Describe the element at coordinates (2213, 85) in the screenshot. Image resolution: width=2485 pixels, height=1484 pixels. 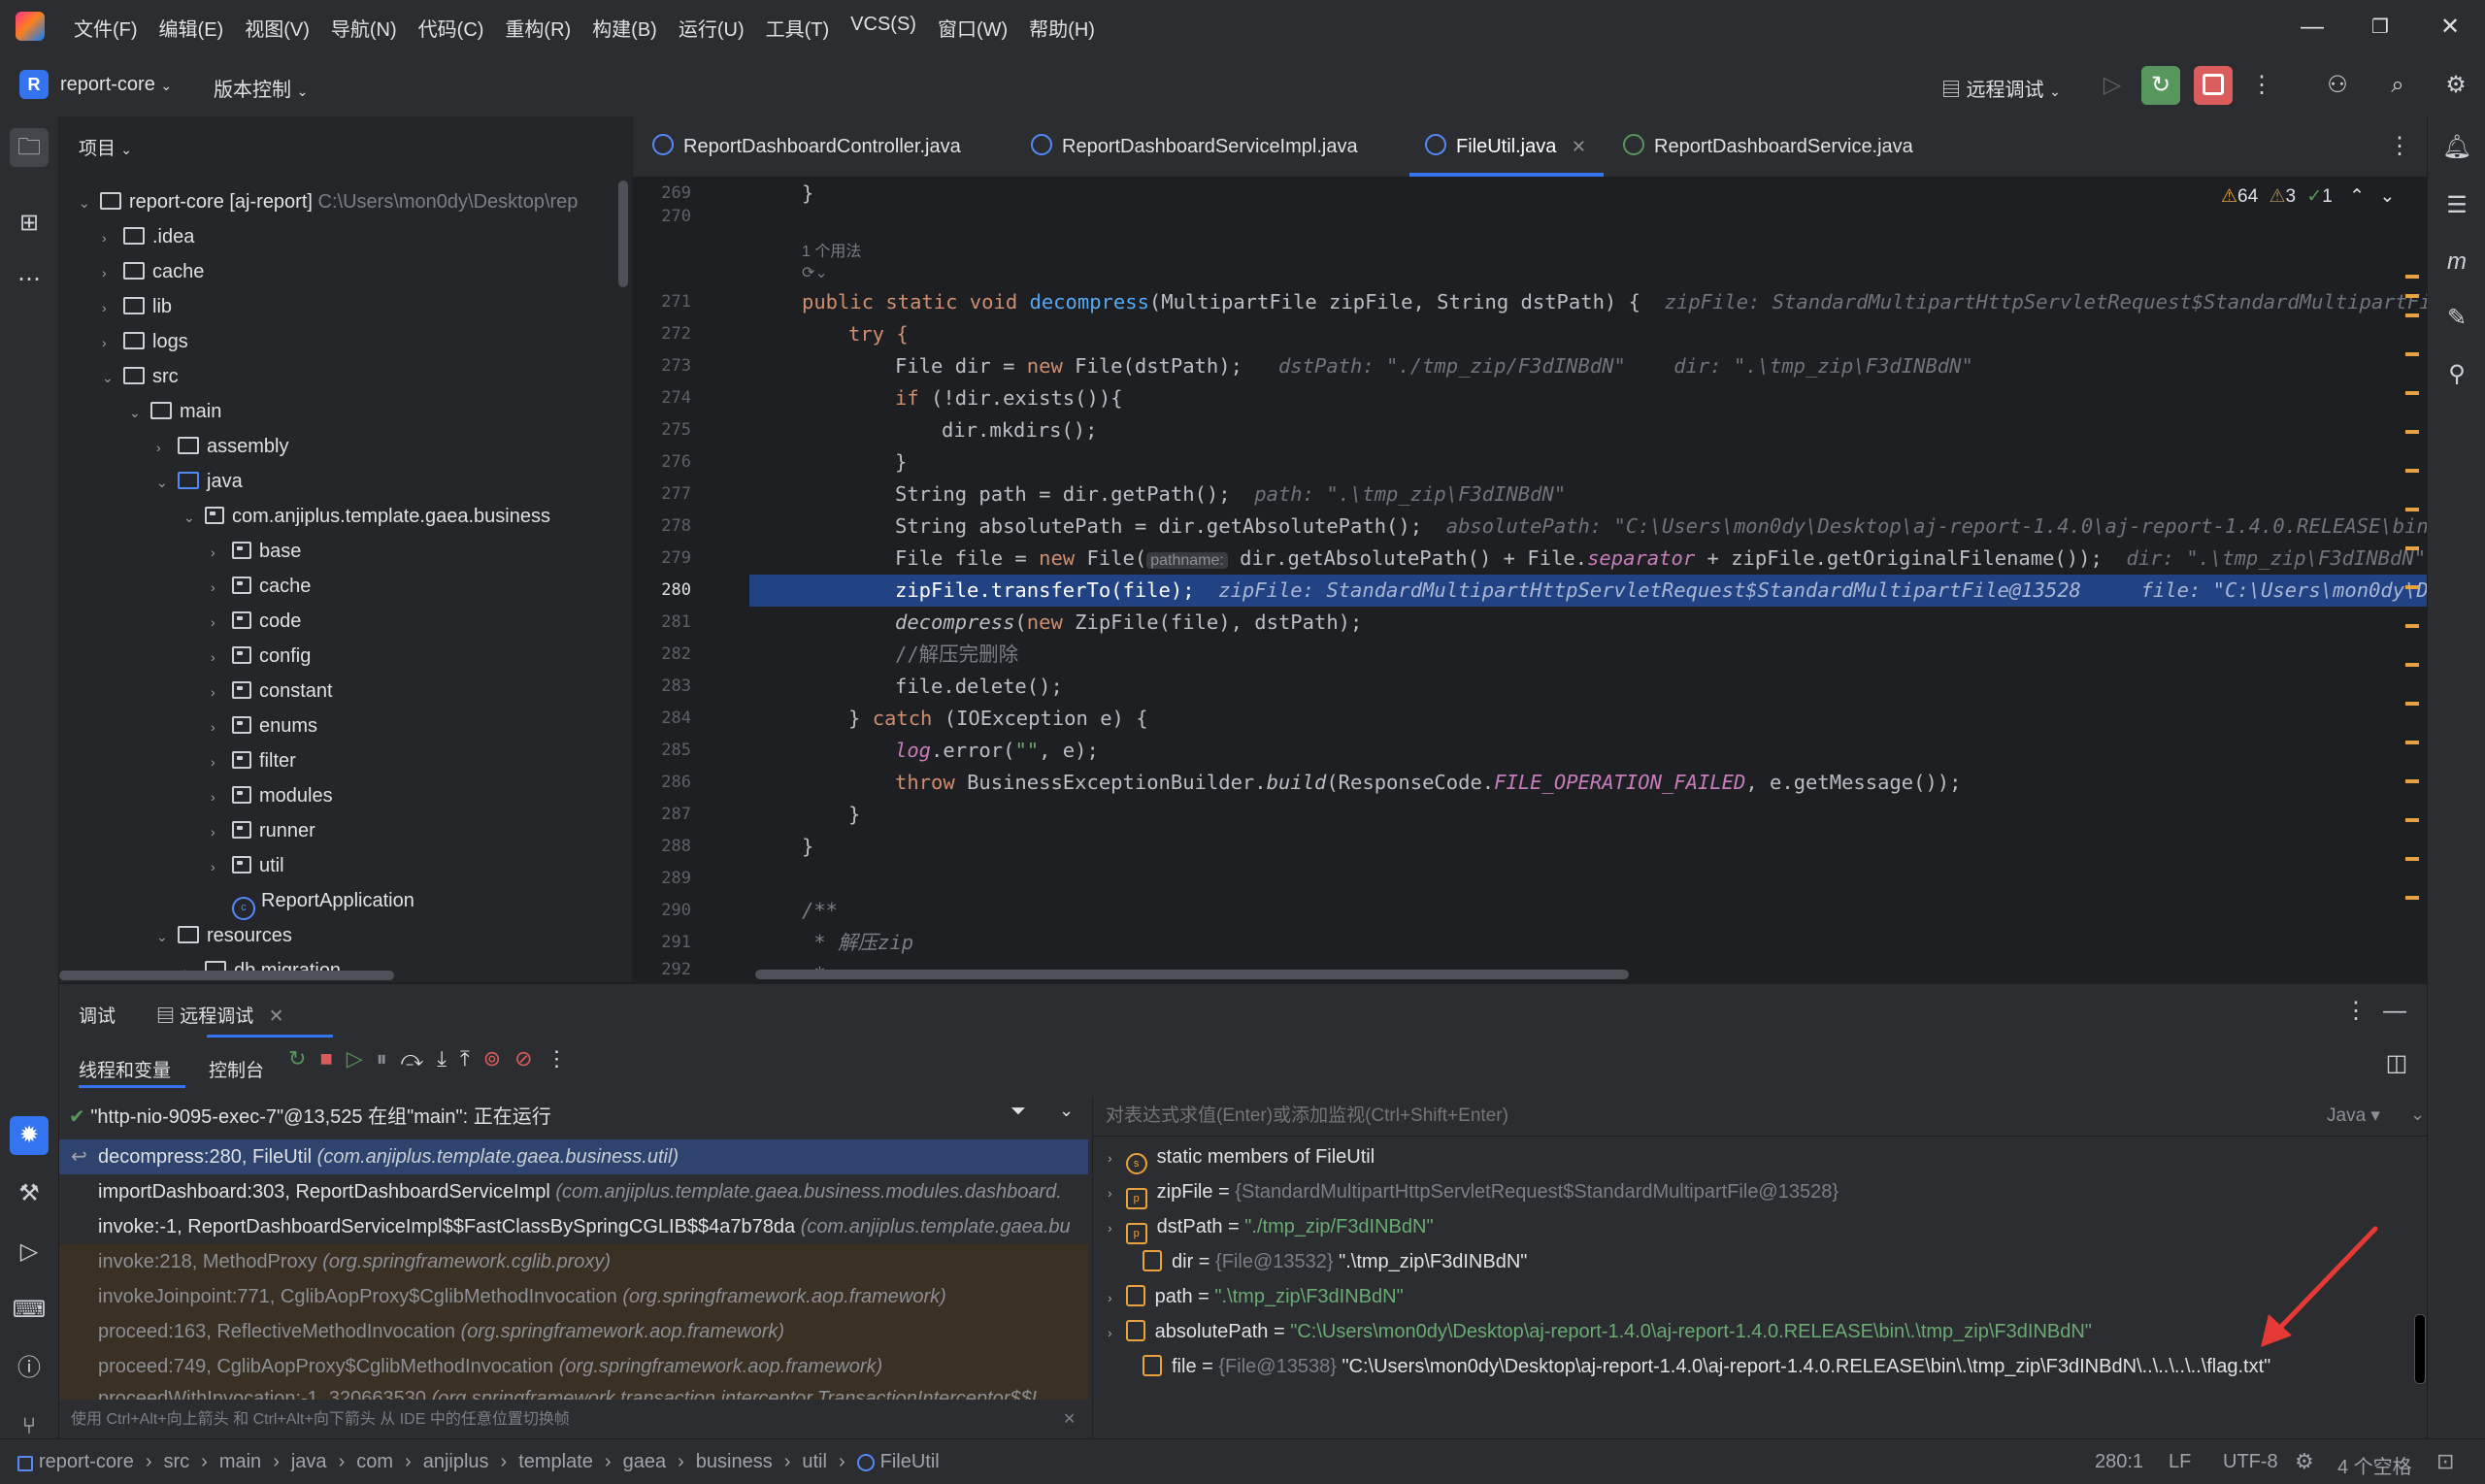
I see `stop-icon` at that location.